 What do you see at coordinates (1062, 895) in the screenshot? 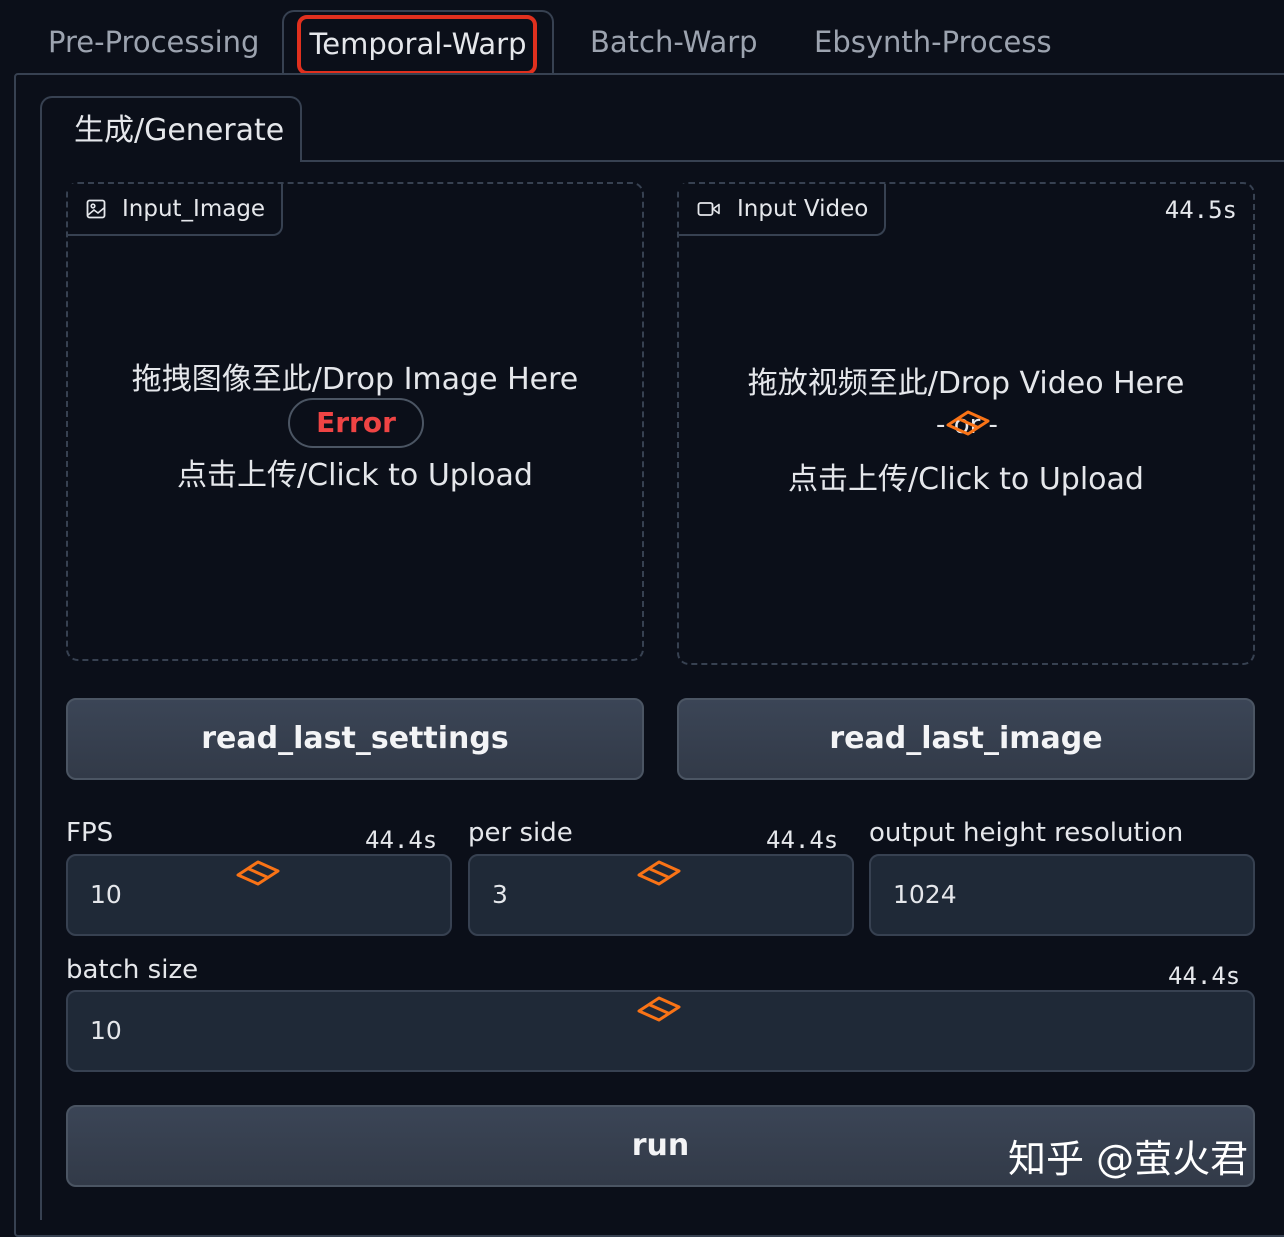
I see `output-height-input: 1024` at bounding box center [1062, 895].